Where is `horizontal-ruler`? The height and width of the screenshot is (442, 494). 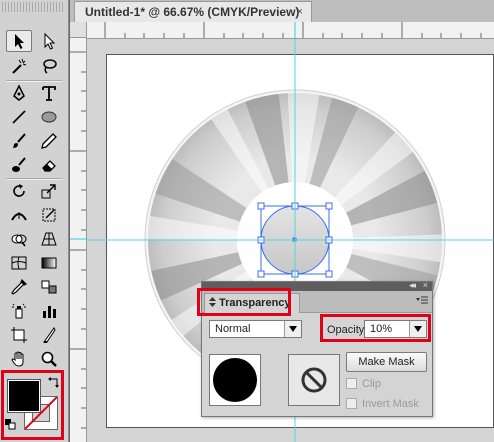
horizontal-ruler is located at coordinates (290, 30).